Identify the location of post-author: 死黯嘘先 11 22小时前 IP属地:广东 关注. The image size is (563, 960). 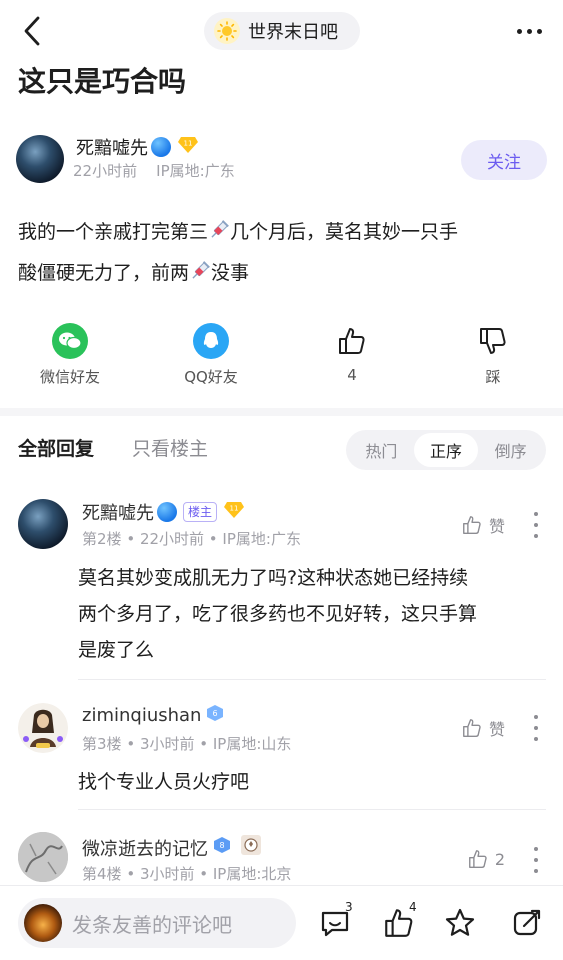
(281, 159).